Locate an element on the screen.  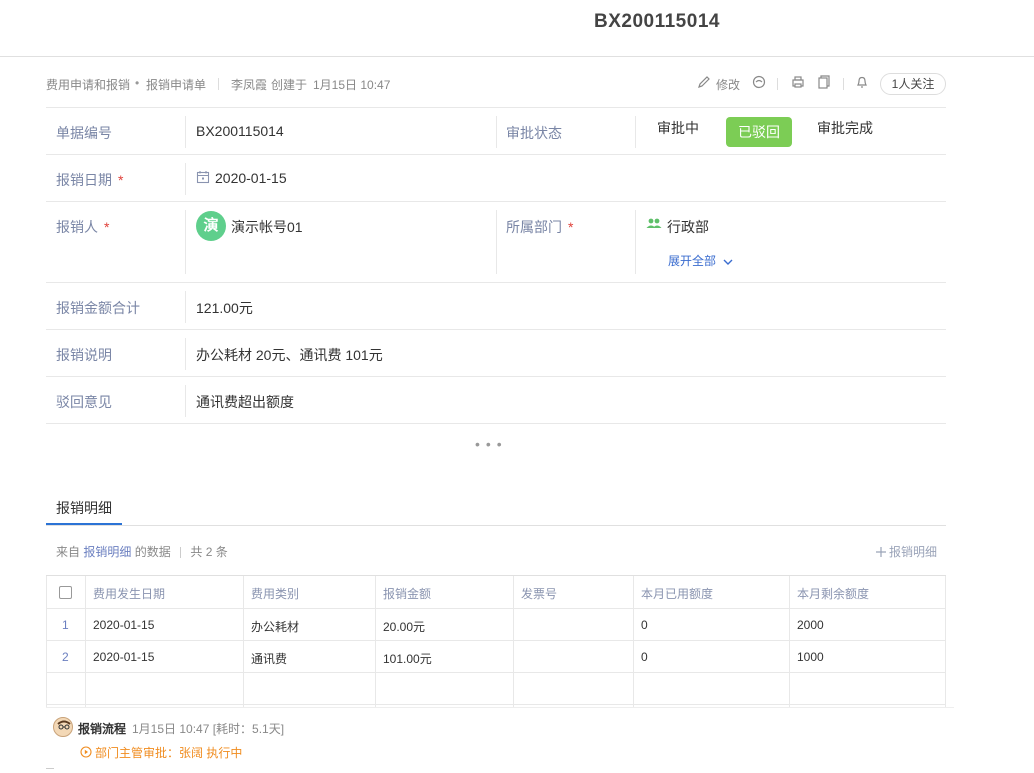
add-detail-label: 报销明细 is located at coordinates (913, 552).